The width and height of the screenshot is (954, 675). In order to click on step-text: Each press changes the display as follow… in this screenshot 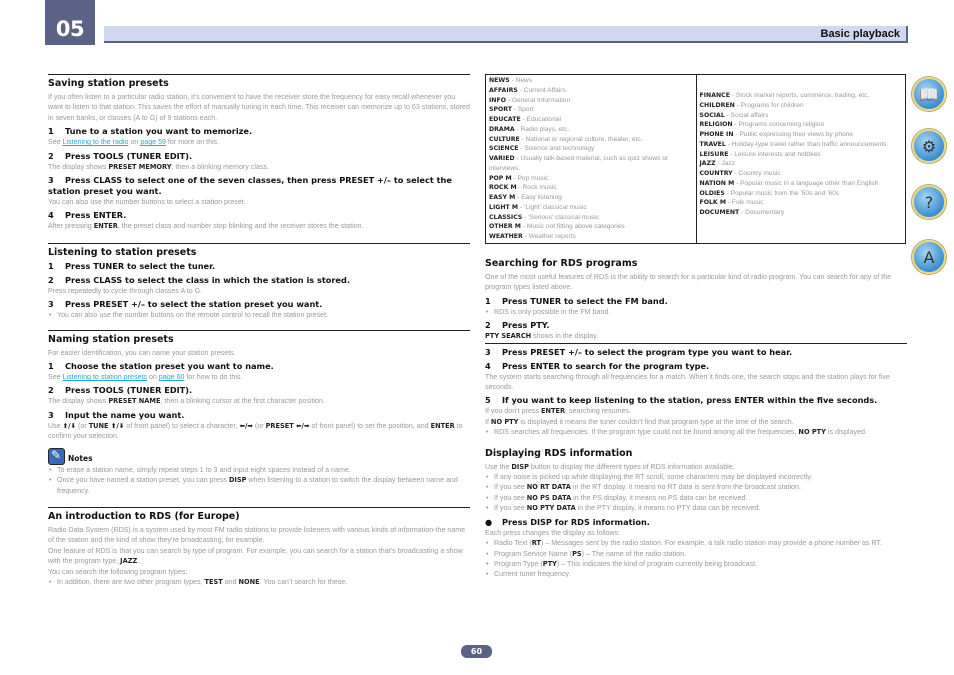, I will do `click(553, 532)`.